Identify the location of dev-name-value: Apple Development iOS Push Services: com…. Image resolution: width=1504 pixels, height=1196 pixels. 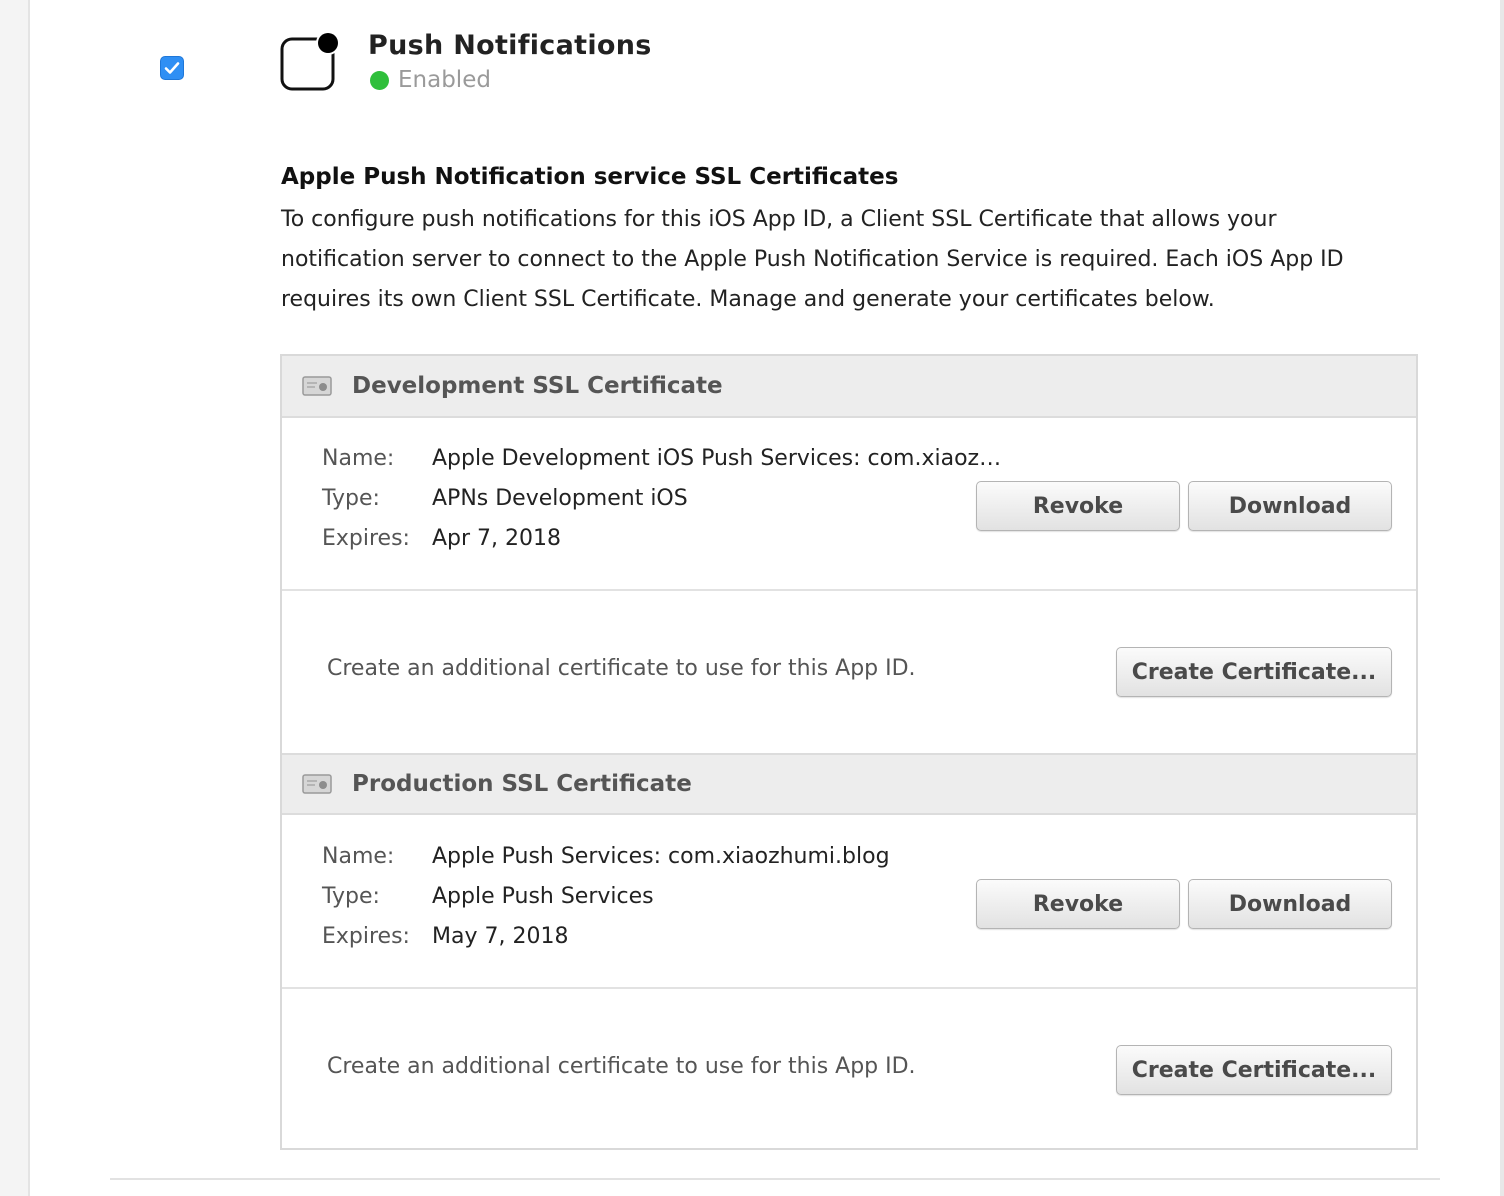
(717, 458).